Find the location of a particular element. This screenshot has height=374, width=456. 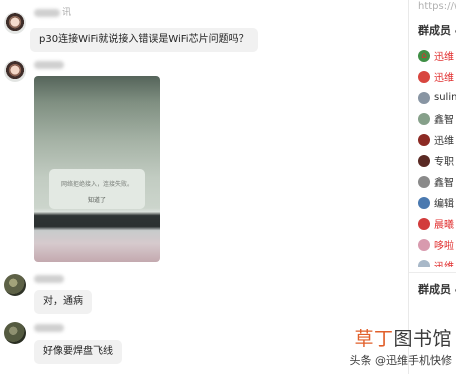

url-bar: https://w is located at coordinates (437, 6).